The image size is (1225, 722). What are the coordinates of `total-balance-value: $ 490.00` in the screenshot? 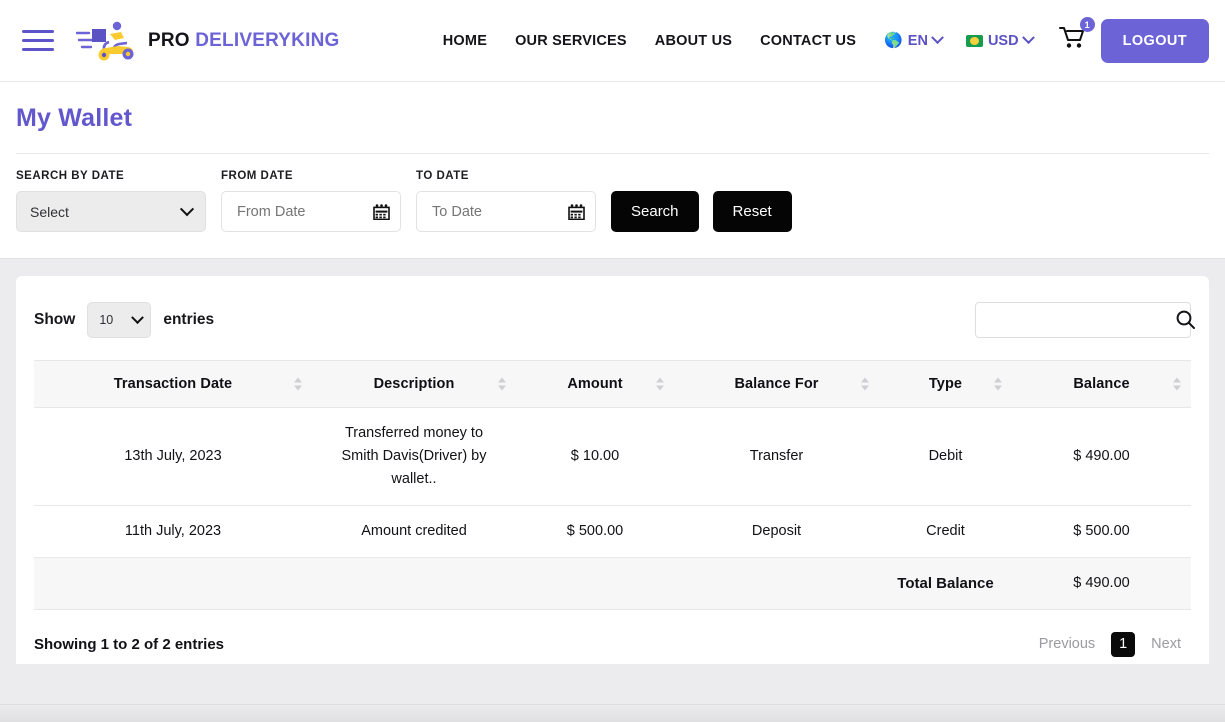 It's located at (1101, 583).